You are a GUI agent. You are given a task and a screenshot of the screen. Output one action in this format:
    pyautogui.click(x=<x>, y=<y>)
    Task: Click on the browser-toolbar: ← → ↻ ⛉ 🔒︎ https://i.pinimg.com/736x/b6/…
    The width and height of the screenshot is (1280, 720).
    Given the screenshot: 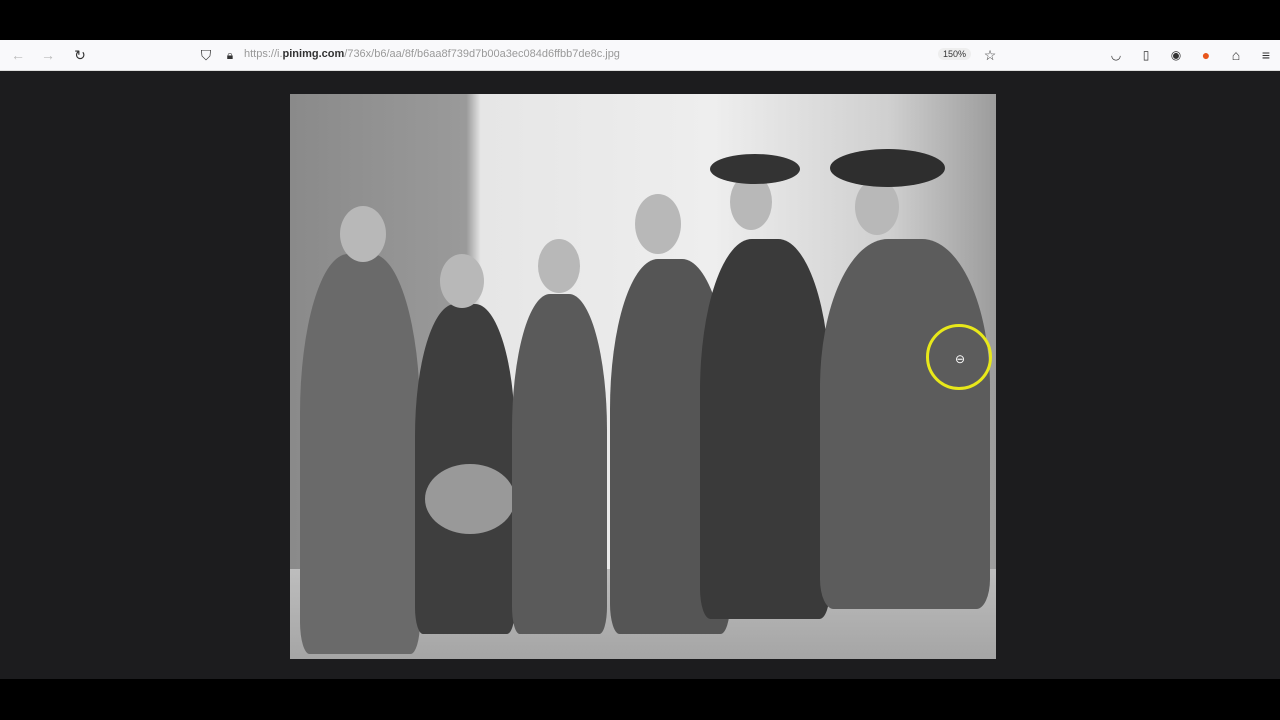 What is the action you would take?
    pyautogui.click(x=640, y=55)
    